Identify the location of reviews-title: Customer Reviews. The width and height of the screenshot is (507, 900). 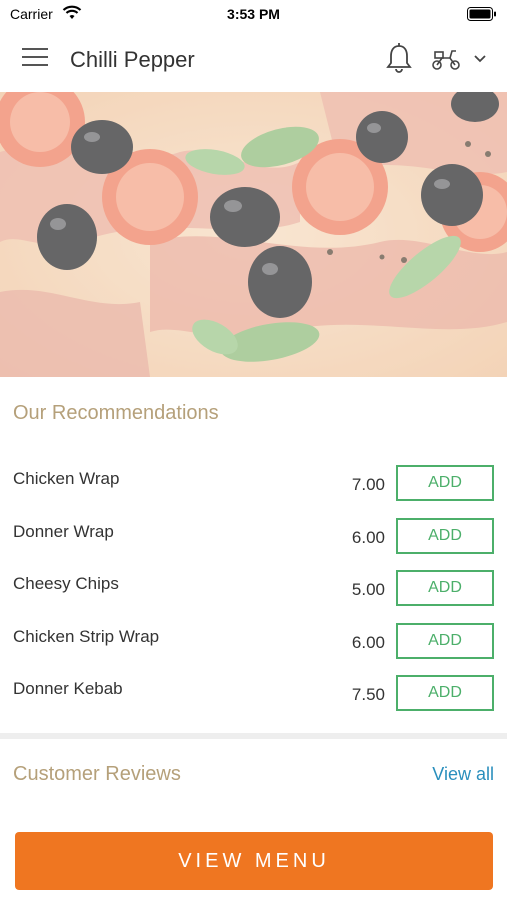
(97, 774).